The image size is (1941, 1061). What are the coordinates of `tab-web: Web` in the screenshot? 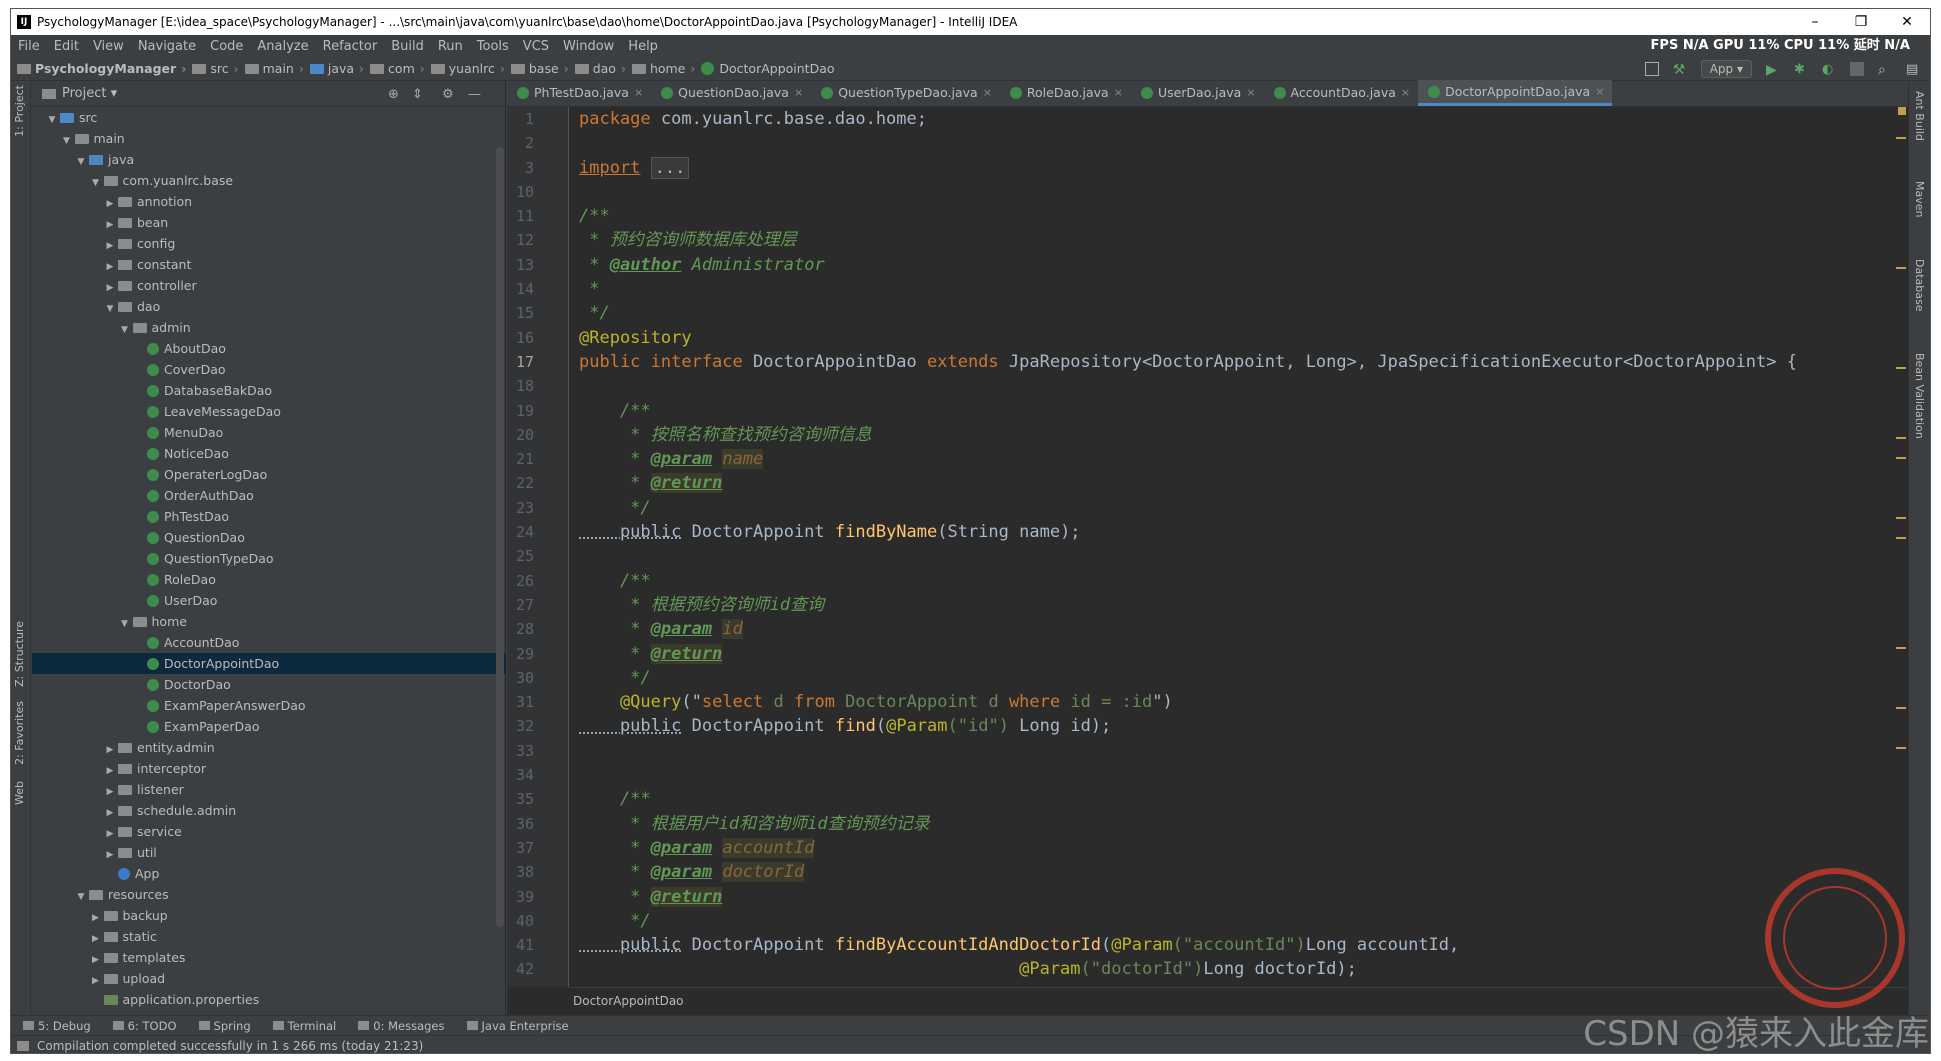 It's located at (19, 793).